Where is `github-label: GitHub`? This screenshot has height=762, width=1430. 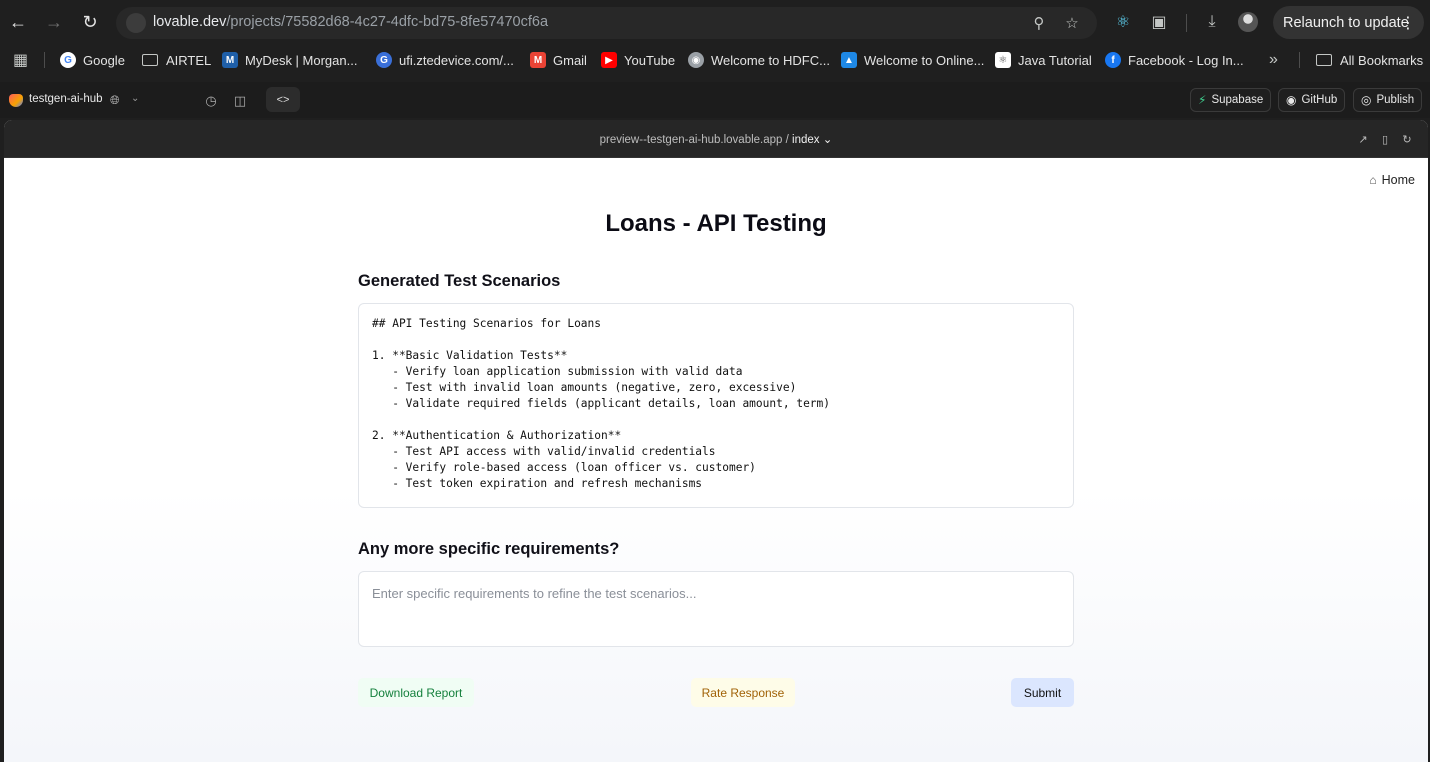 github-label: GitHub is located at coordinates (1319, 100).